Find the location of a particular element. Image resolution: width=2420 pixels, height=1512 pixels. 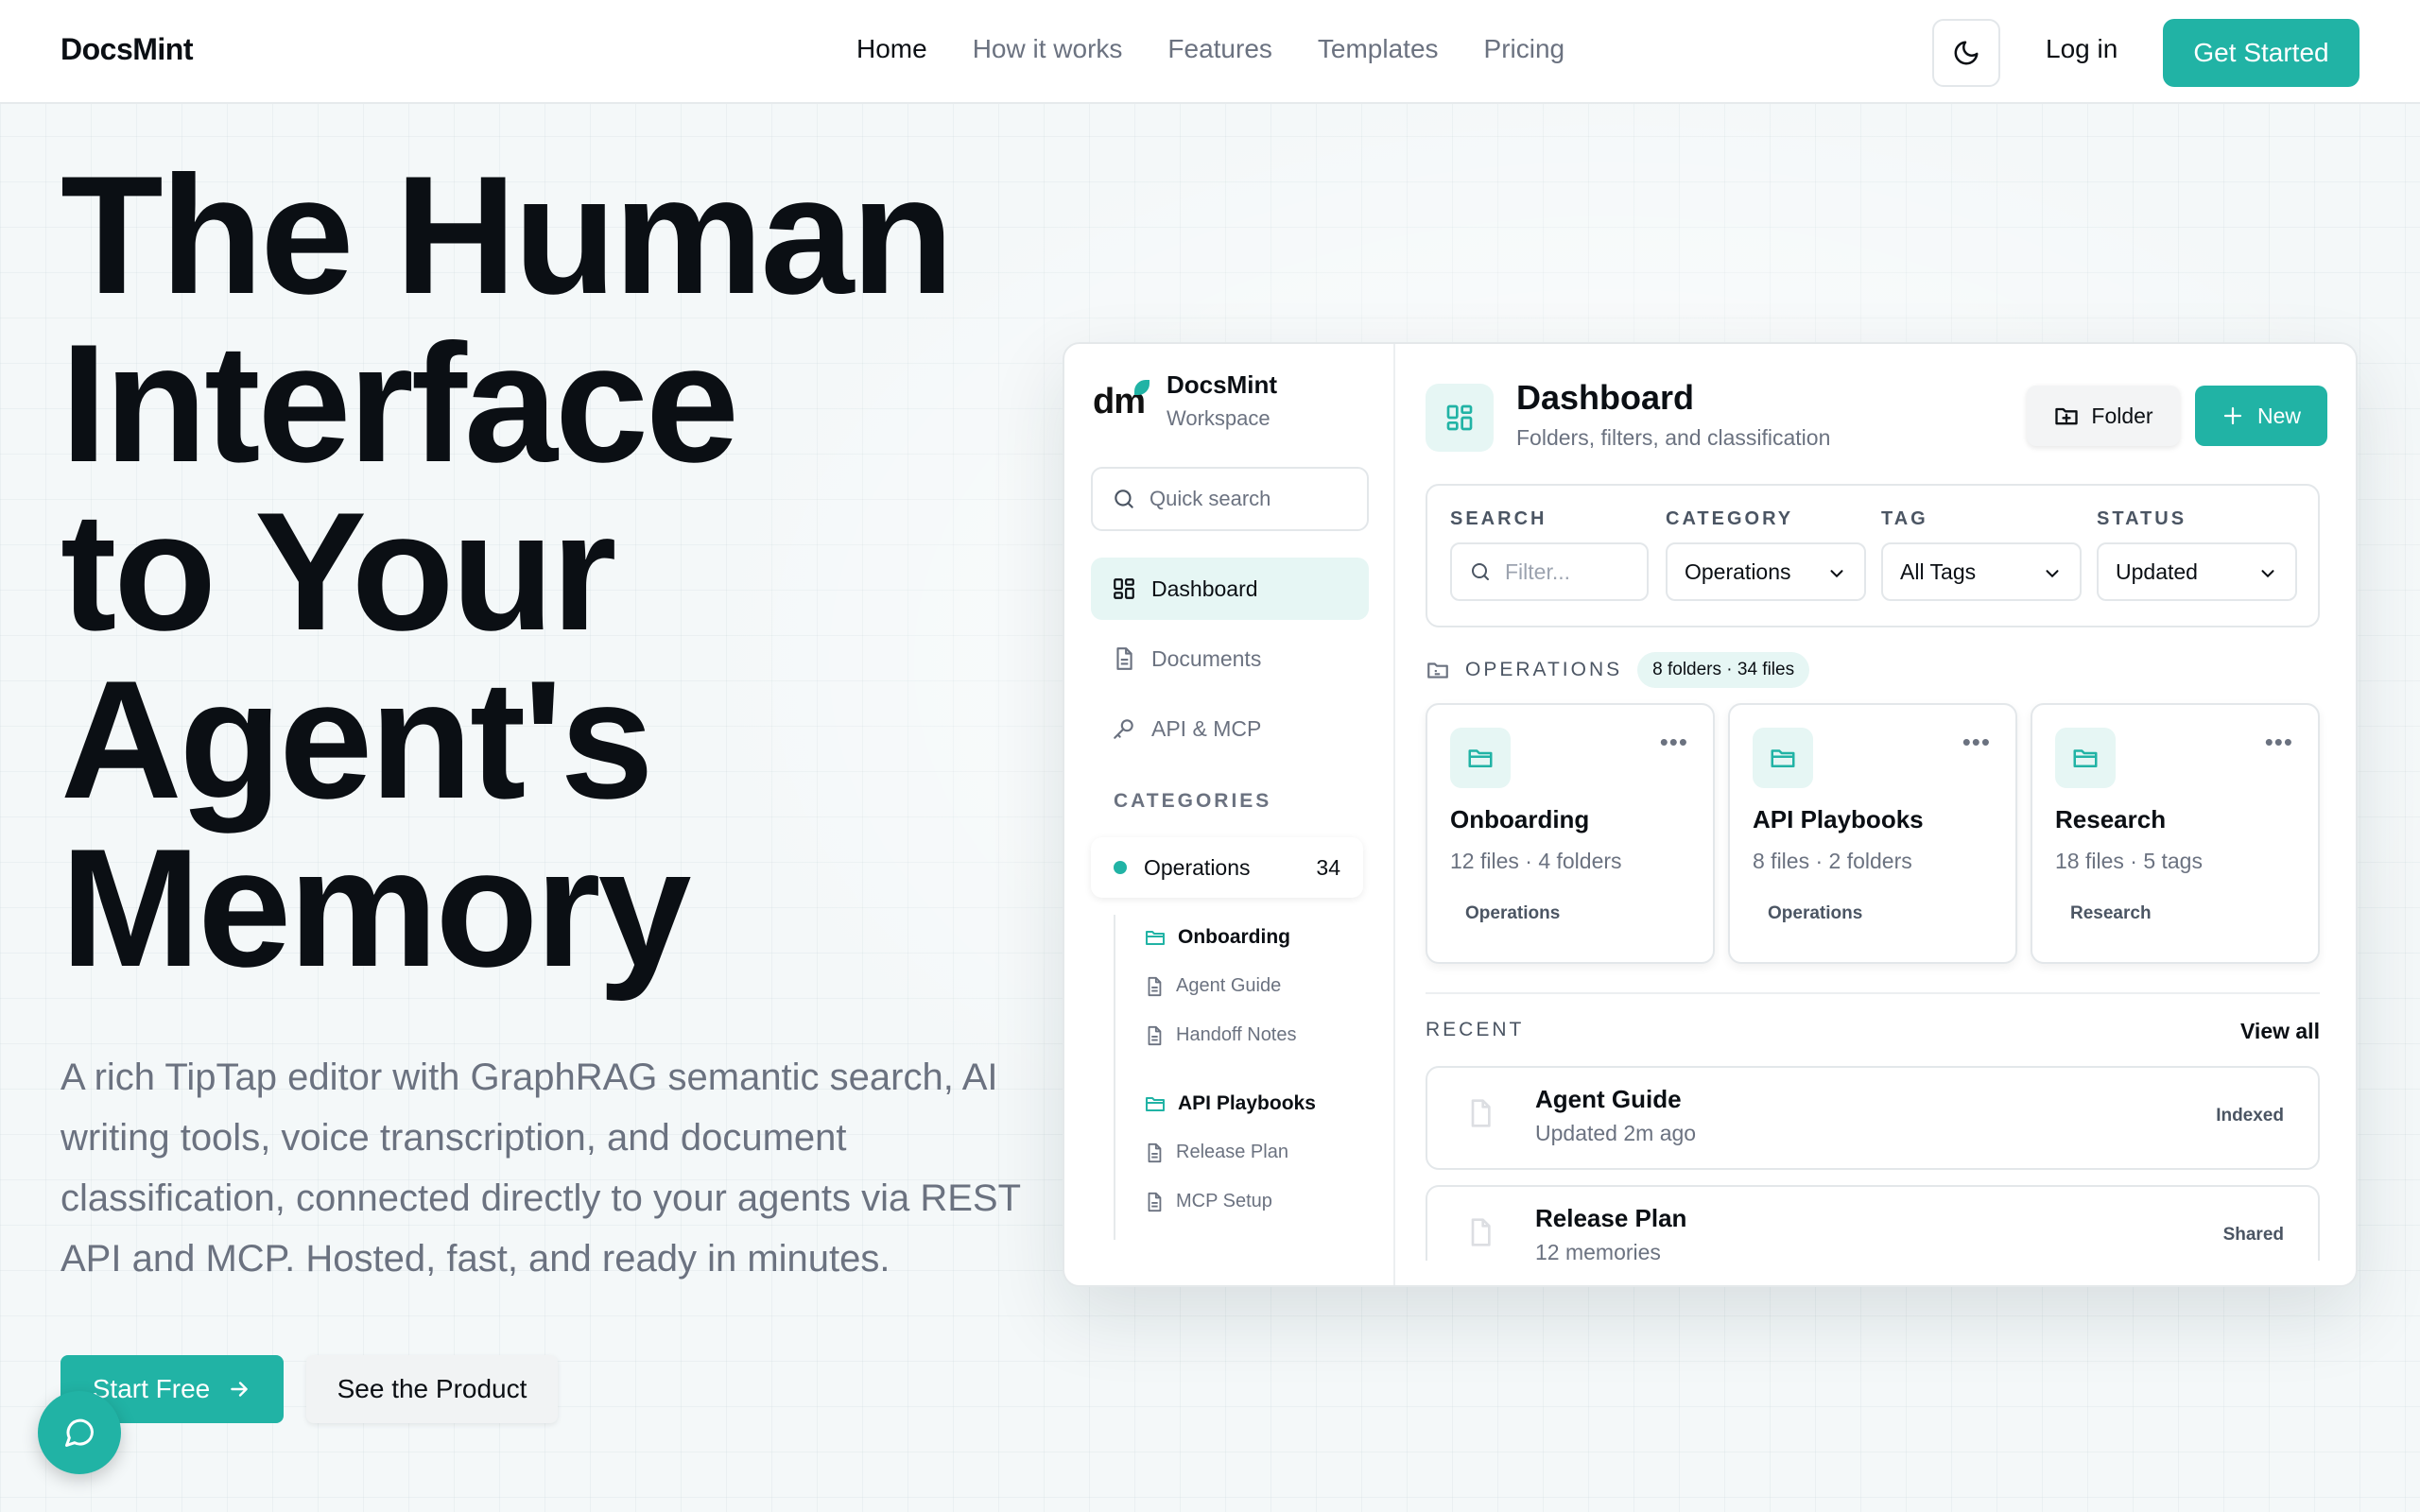

category-dot is located at coordinates (1120, 867).